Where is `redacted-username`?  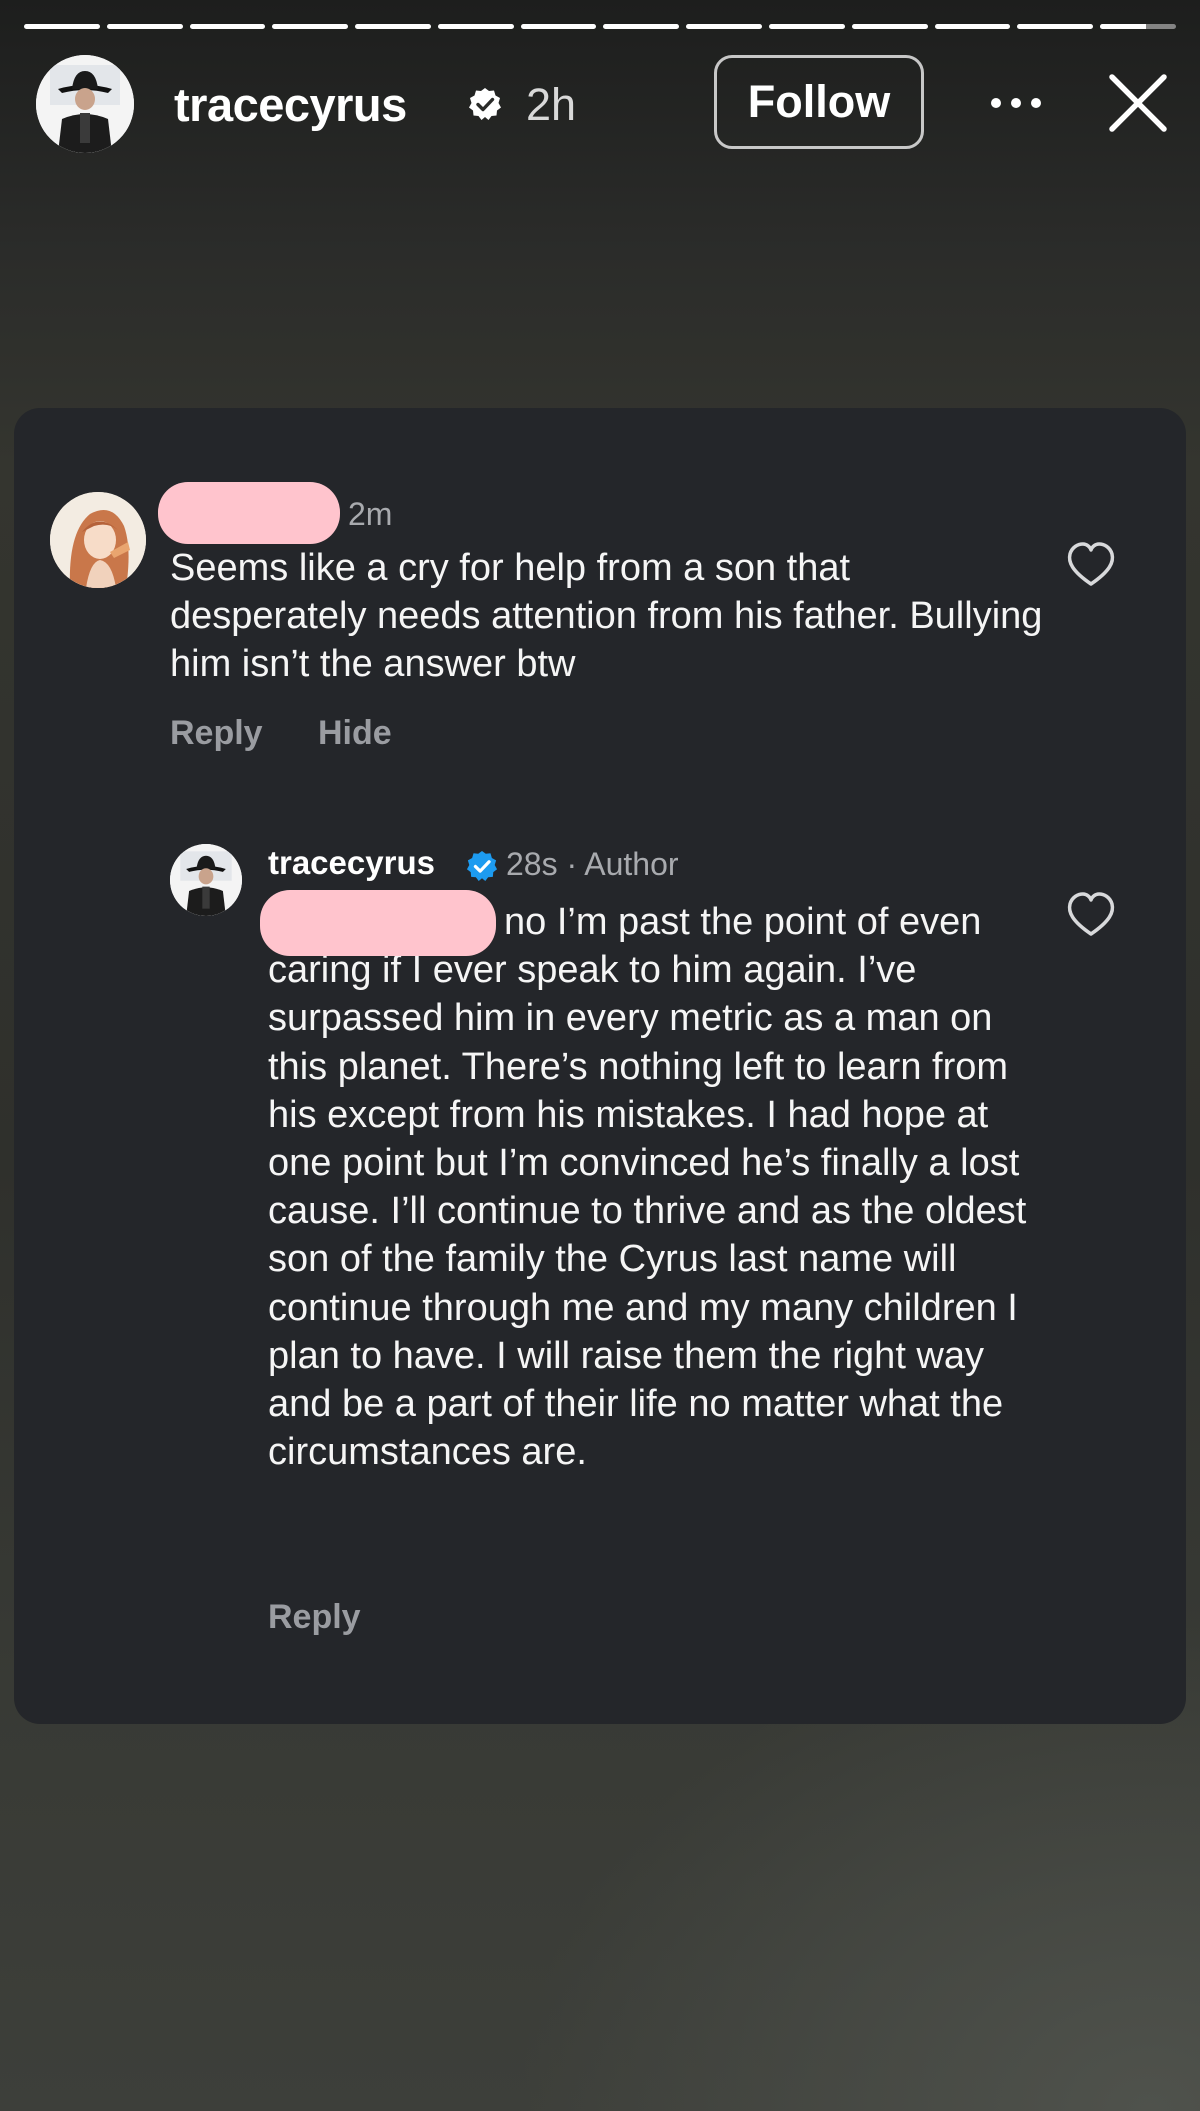
redacted-username is located at coordinates (249, 513).